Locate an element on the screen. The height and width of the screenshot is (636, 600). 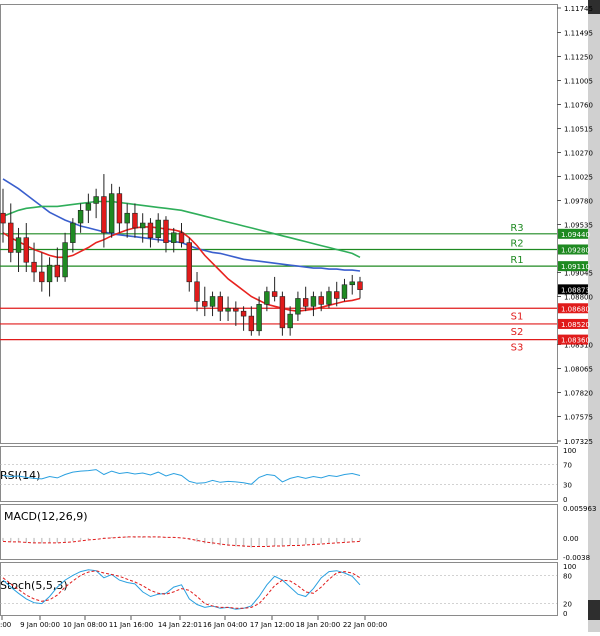
time-tick-label: 9 Jan 00:00 is located at coordinates (40, 625).